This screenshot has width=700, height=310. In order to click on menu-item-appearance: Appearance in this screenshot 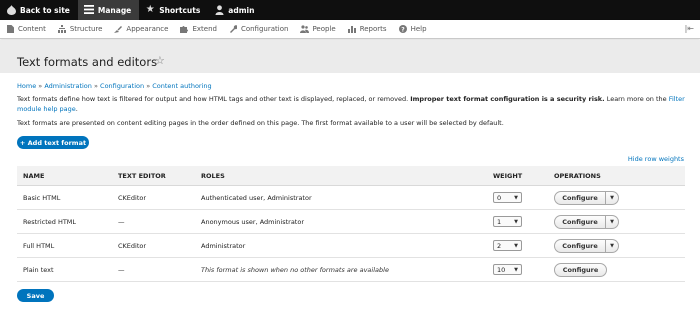, I will do `click(141, 29)`.